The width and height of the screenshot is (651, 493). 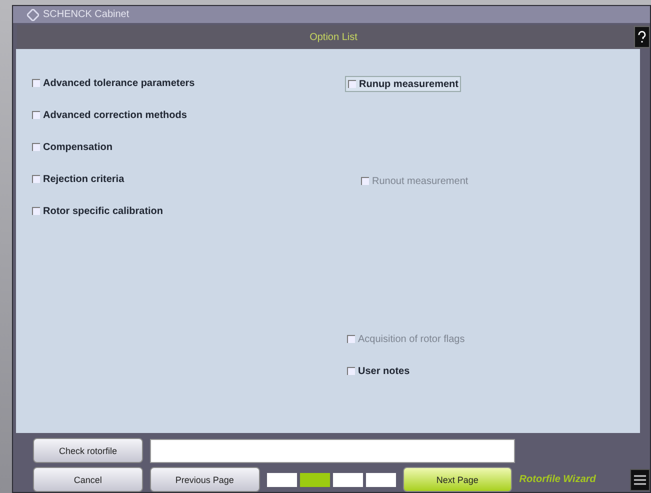 I want to click on option-checkbox: Compensation, so click(x=72, y=147).